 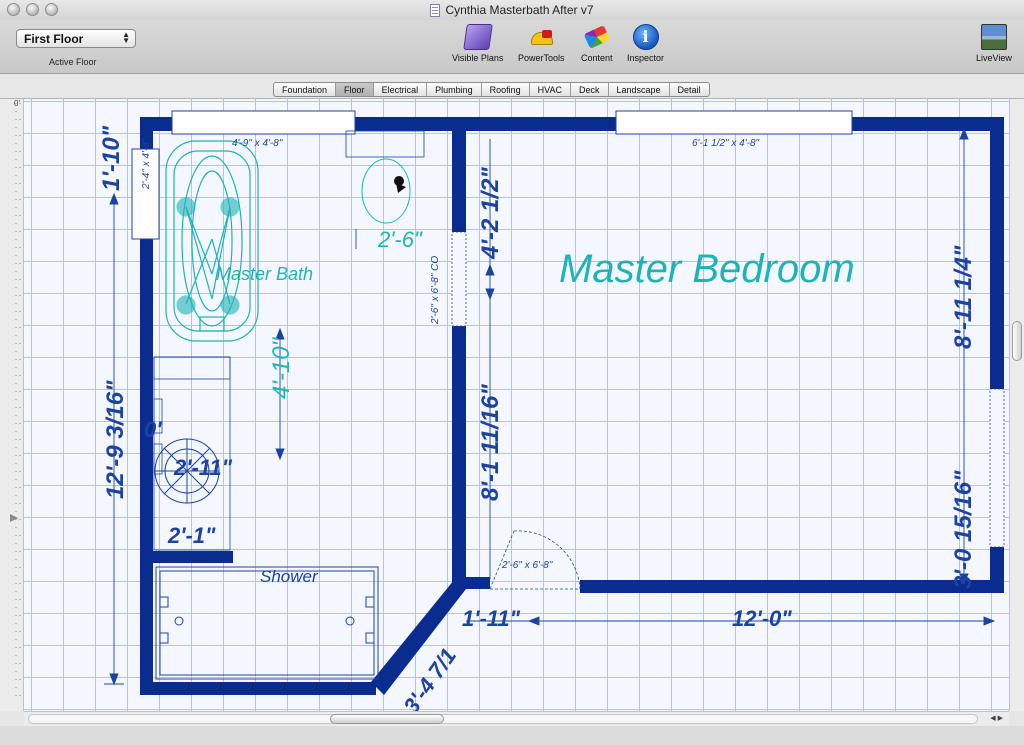 I want to click on wall-partition-lower, so click(x=459, y=454).